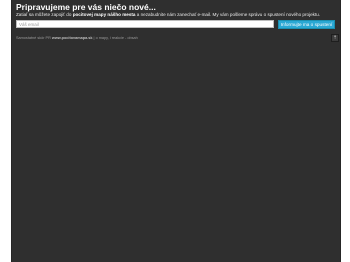 The height and width of the screenshot is (262, 350). What do you see at coordinates (306, 24) in the screenshot?
I see `notify-me-button: Informujte ma o spustení` at bounding box center [306, 24].